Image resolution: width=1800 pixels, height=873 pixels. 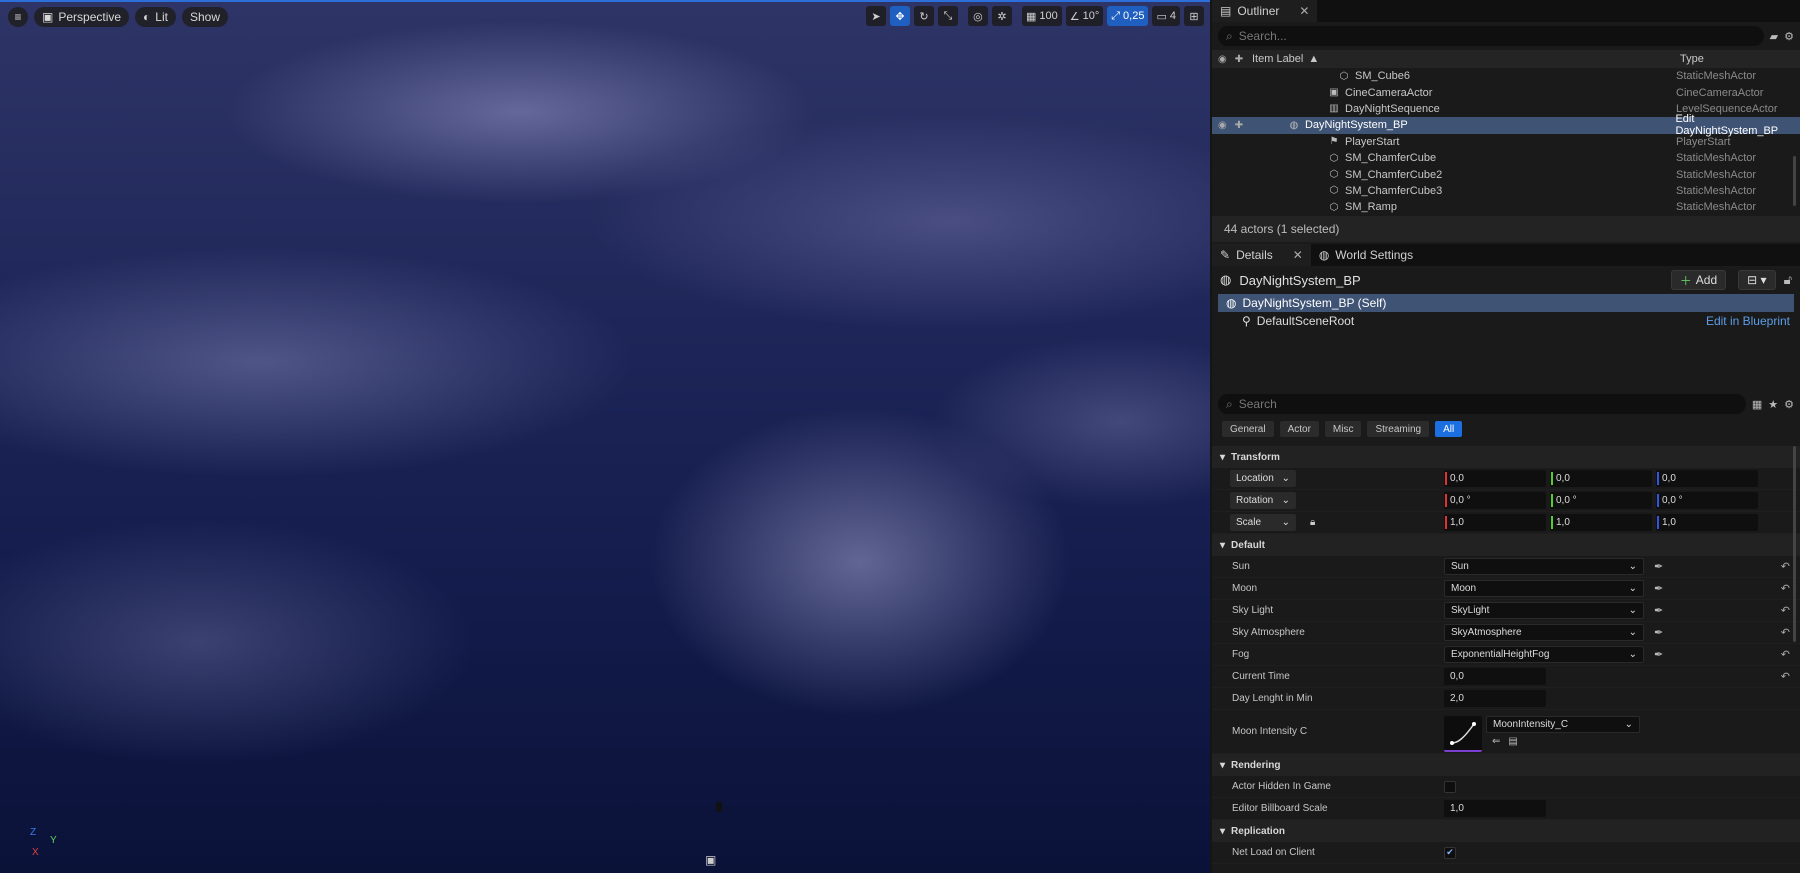 I want to click on component-default-scene-root: ⚲ DefaultSceneRoot Edit in Blueprint, so click(x=1506, y=321).